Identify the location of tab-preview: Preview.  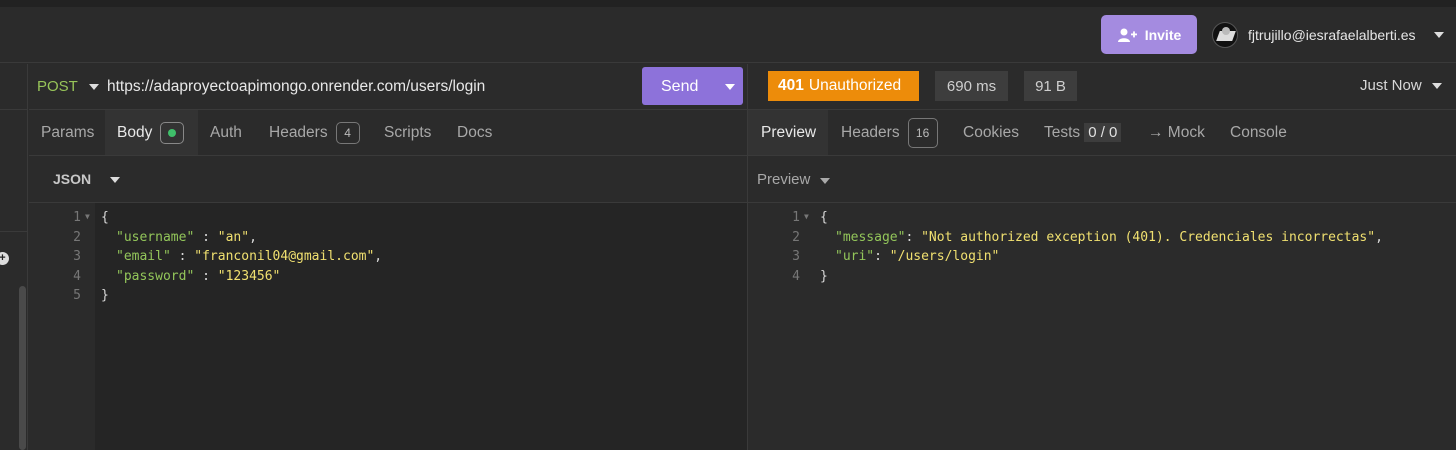
(788, 132).